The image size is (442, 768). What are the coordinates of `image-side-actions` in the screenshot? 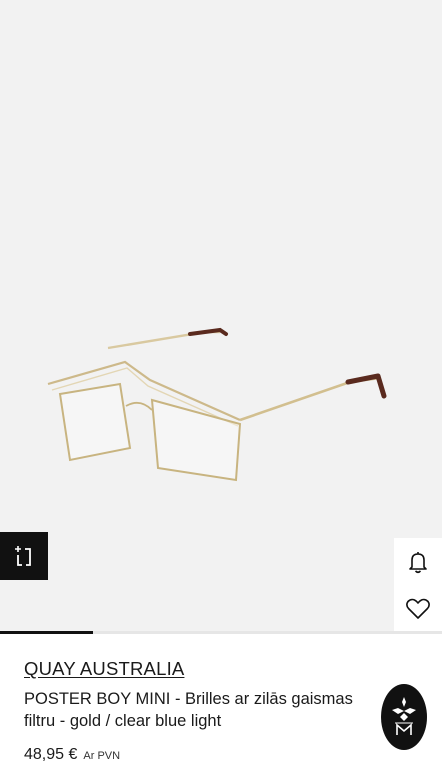 It's located at (418, 585).